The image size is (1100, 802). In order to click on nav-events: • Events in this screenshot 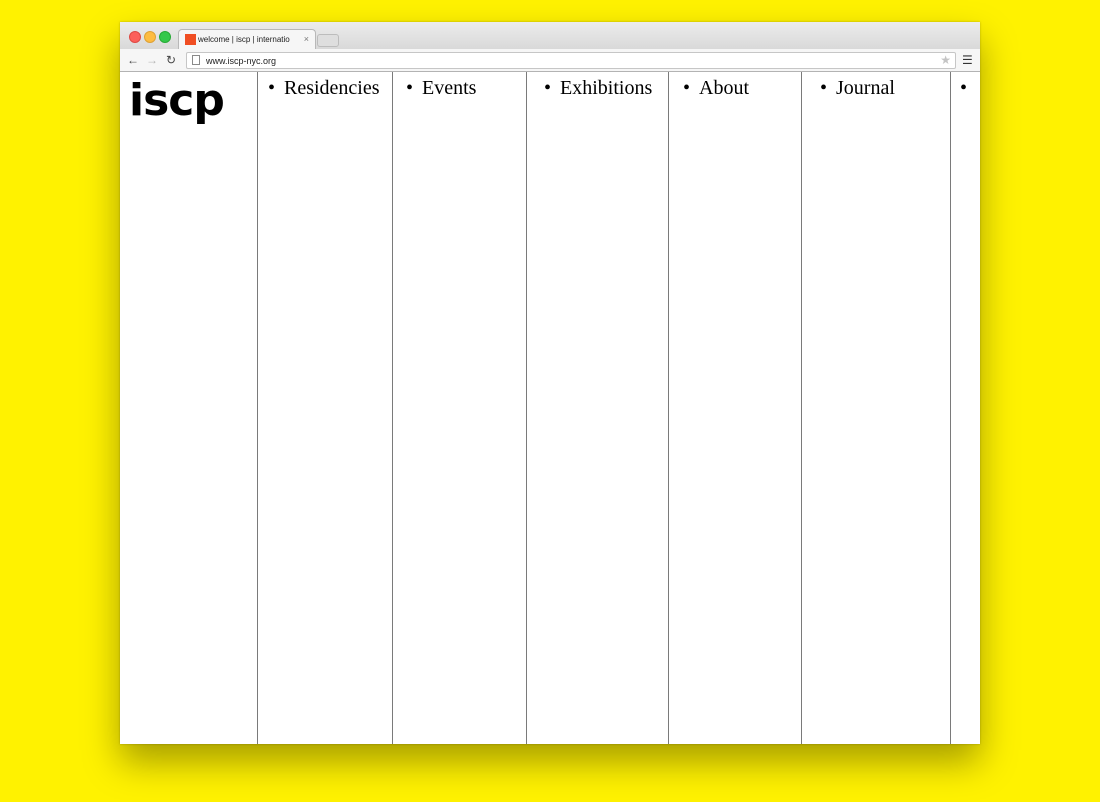, I will do `click(441, 88)`.